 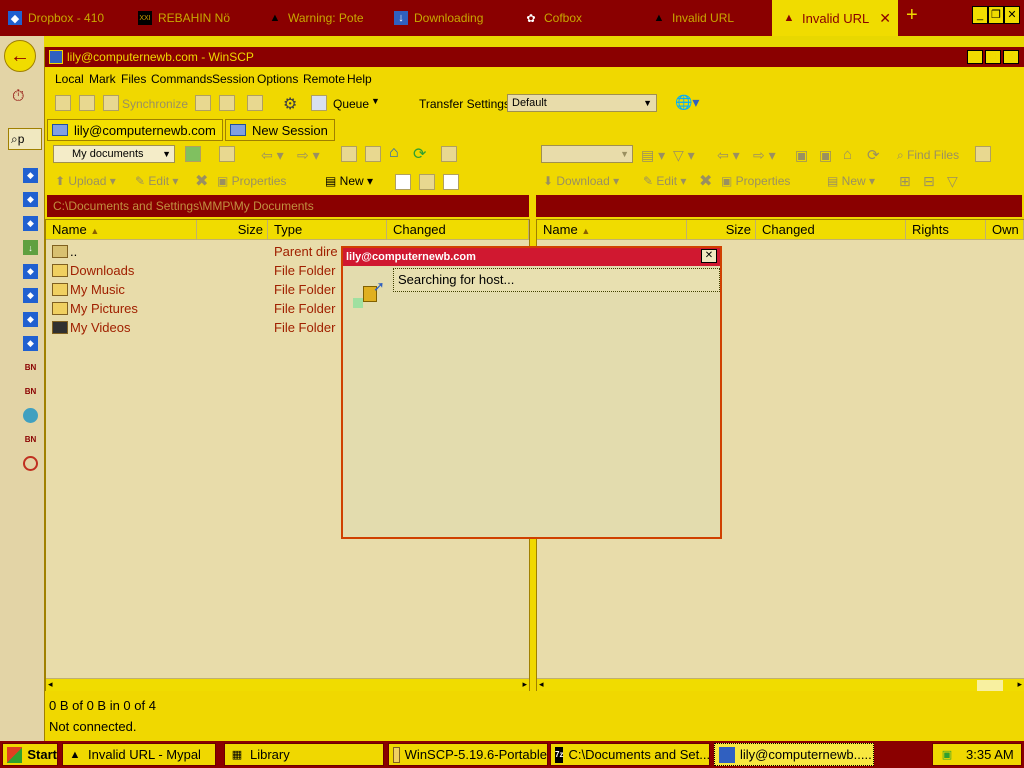 What do you see at coordinates (68, 18) in the screenshot?
I see `browser-tab: ◆ Dropbox - 410` at bounding box center [68, 18].